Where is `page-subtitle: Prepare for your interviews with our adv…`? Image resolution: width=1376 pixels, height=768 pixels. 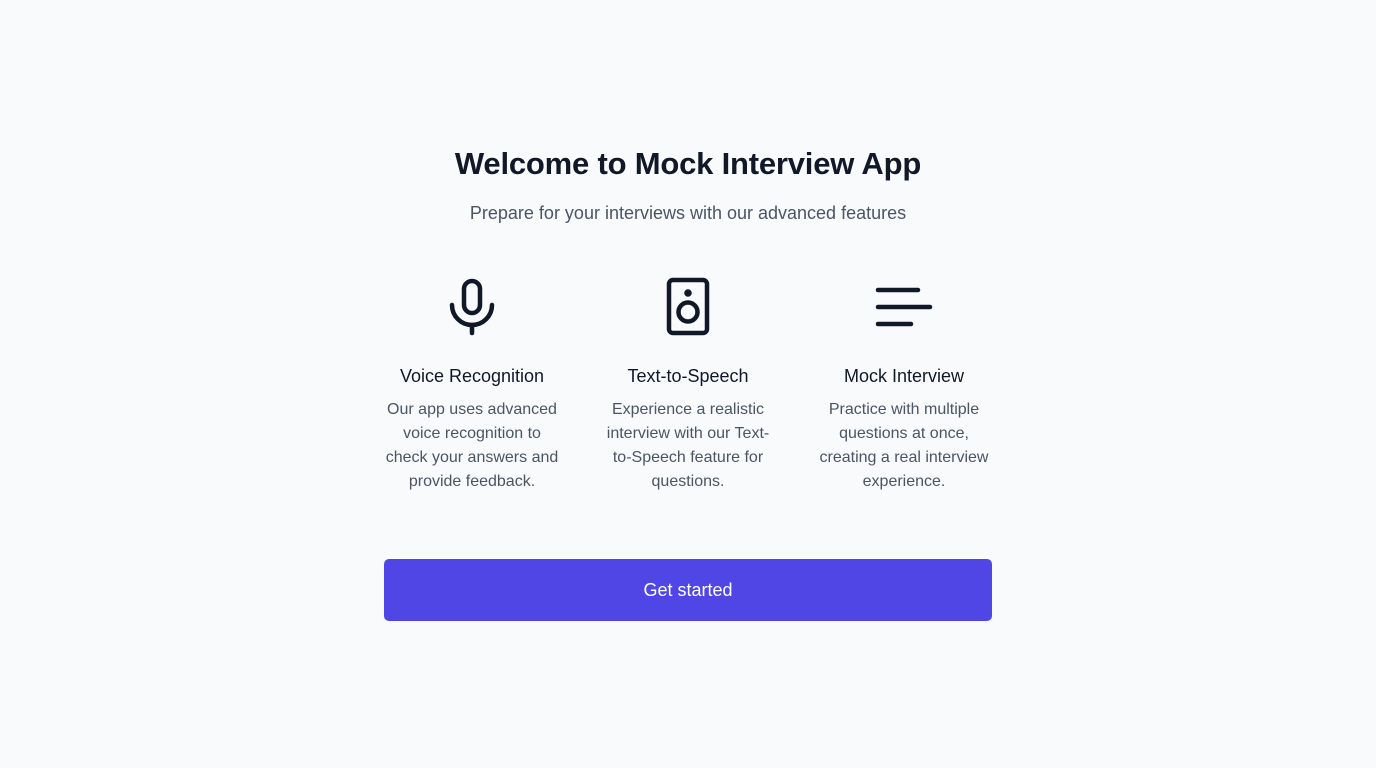
page-subtitle: Prepare for your interviews with our adv… is located at coordinates (688, 213).